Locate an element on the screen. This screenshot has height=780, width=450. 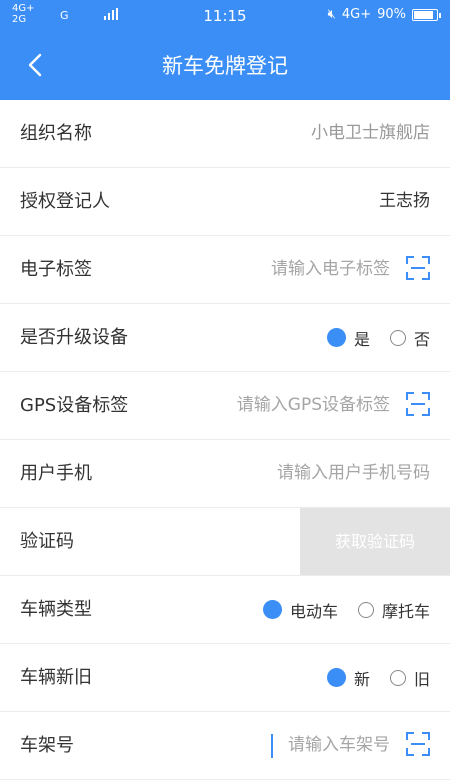
vehicle-type-label: 车辆类型 is located at coordinates (56, 609).